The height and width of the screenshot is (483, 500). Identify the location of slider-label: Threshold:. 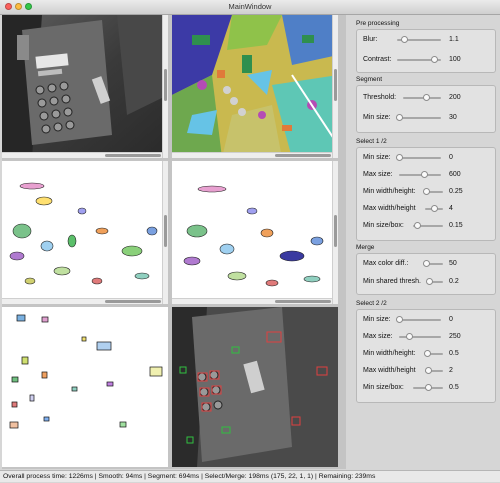
(380, 97).